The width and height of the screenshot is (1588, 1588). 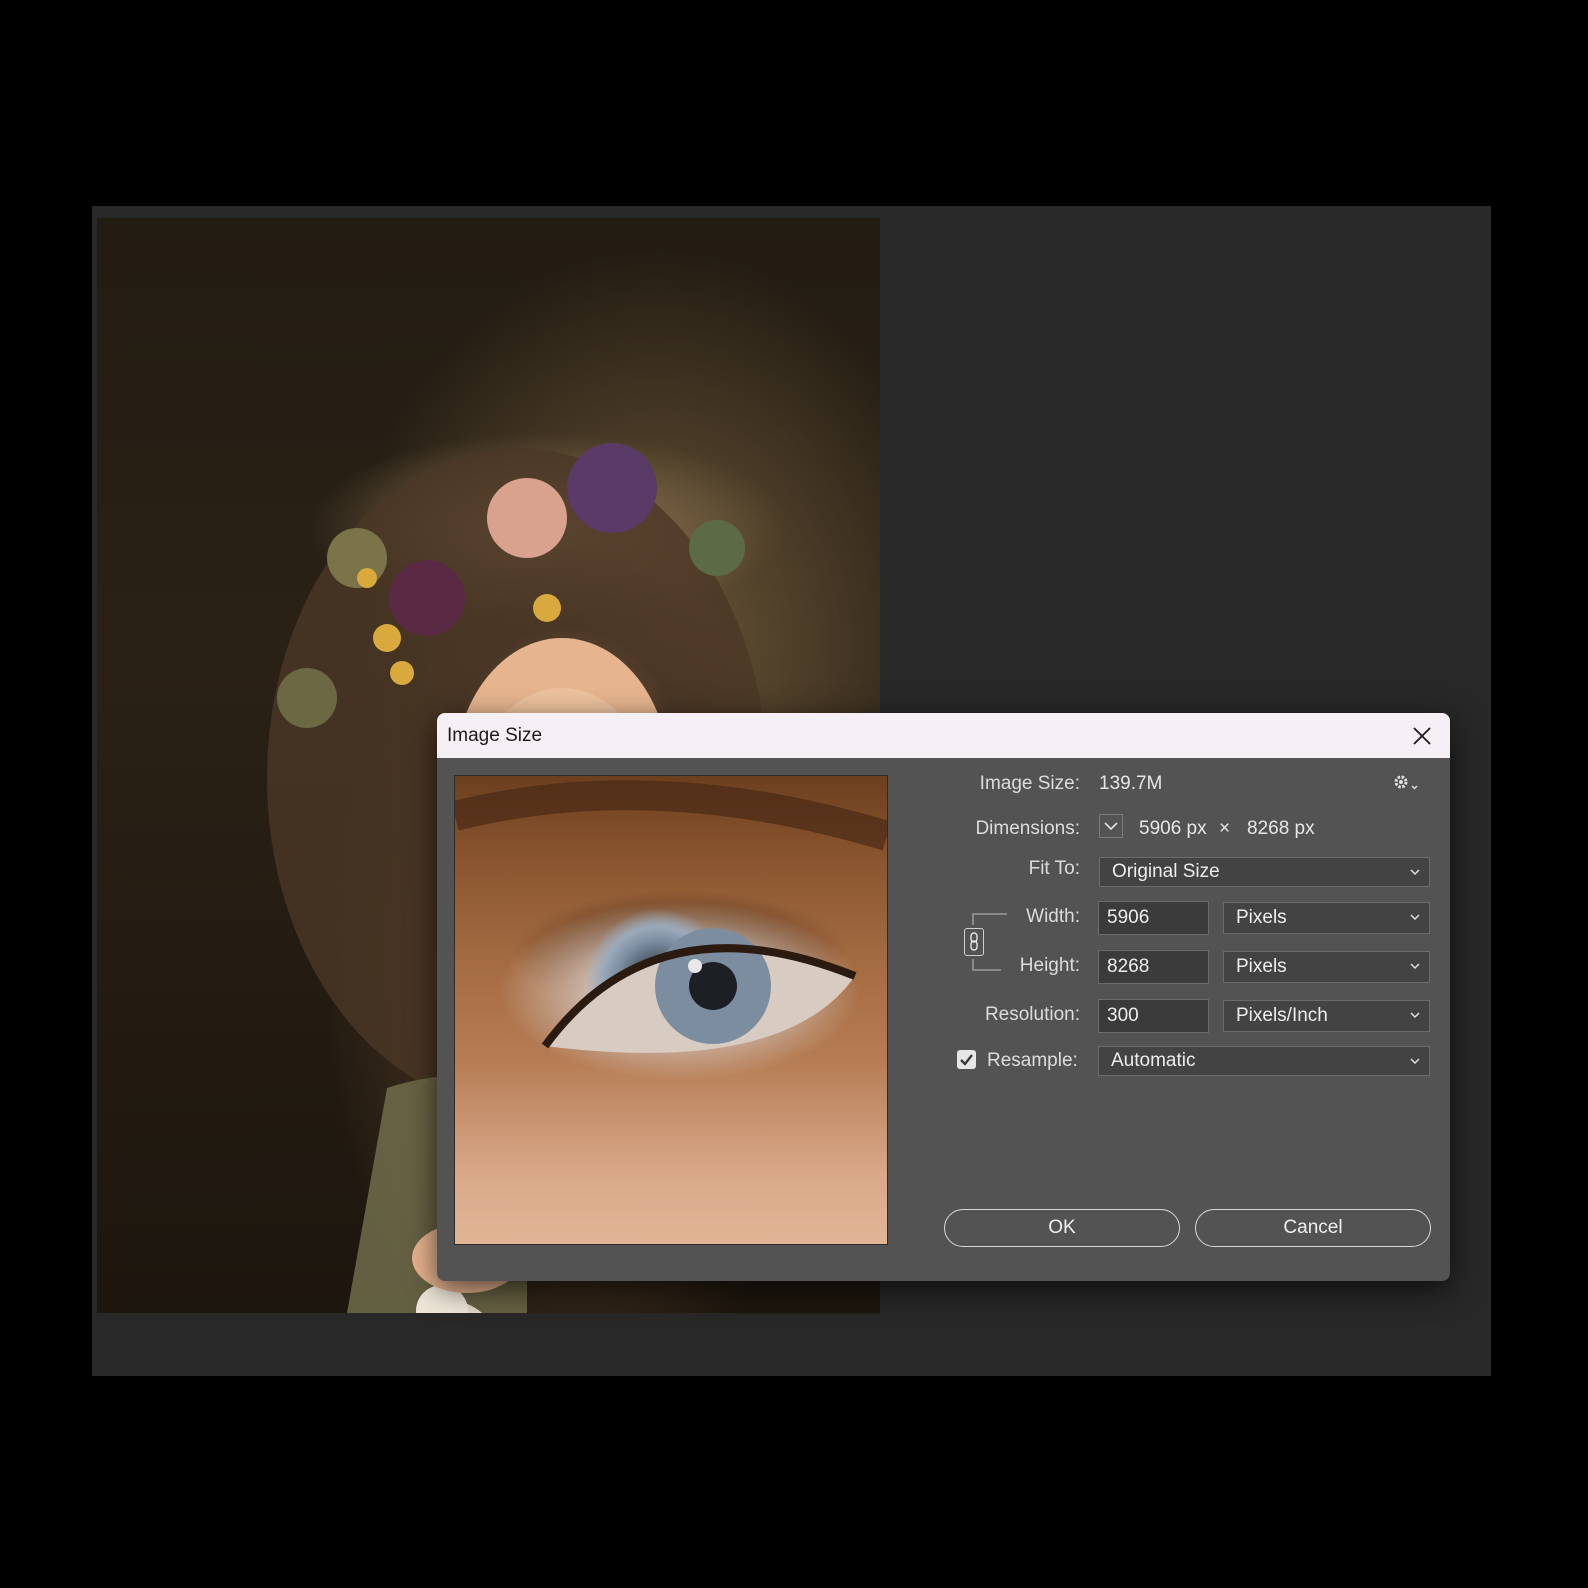 I want to click on resample-label: Resample:, so click(x=1032, y=1060).